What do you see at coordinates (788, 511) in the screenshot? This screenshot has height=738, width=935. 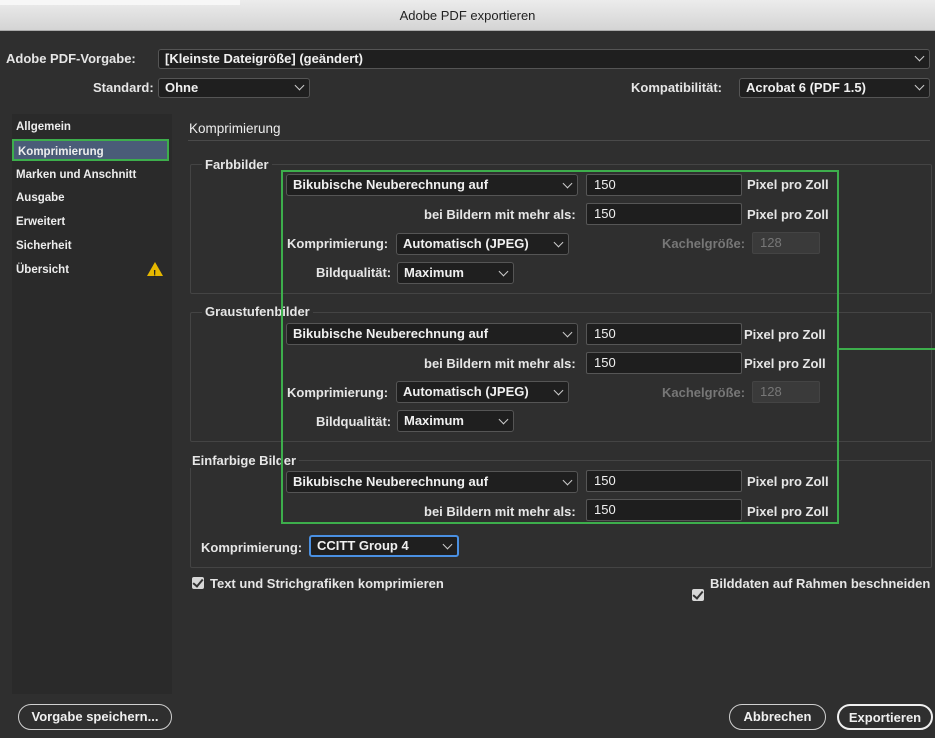 I see `mono-above-unit: Pixel pro Zoll` at bounding box center [788, 511].